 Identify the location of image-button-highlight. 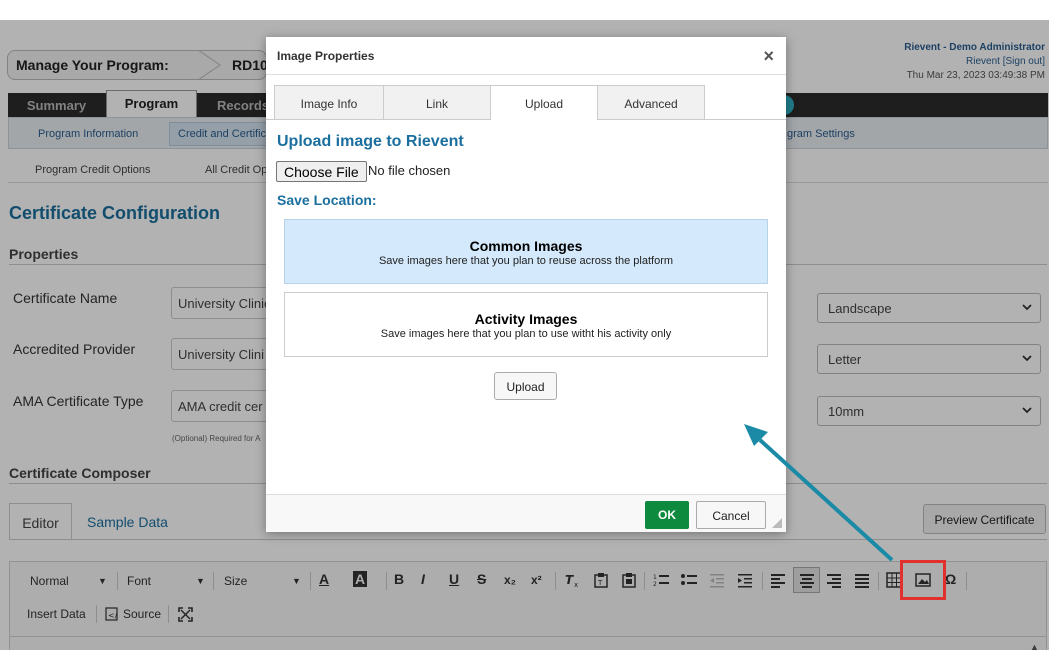
(923, 580).